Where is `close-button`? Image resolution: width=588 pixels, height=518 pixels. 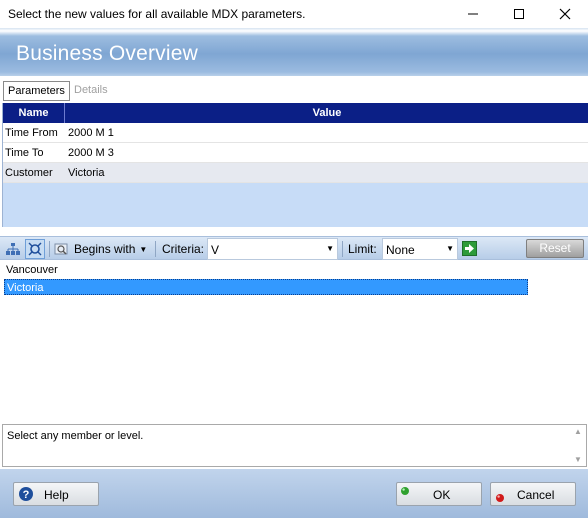
close-button is located at coordinates (565, 14).